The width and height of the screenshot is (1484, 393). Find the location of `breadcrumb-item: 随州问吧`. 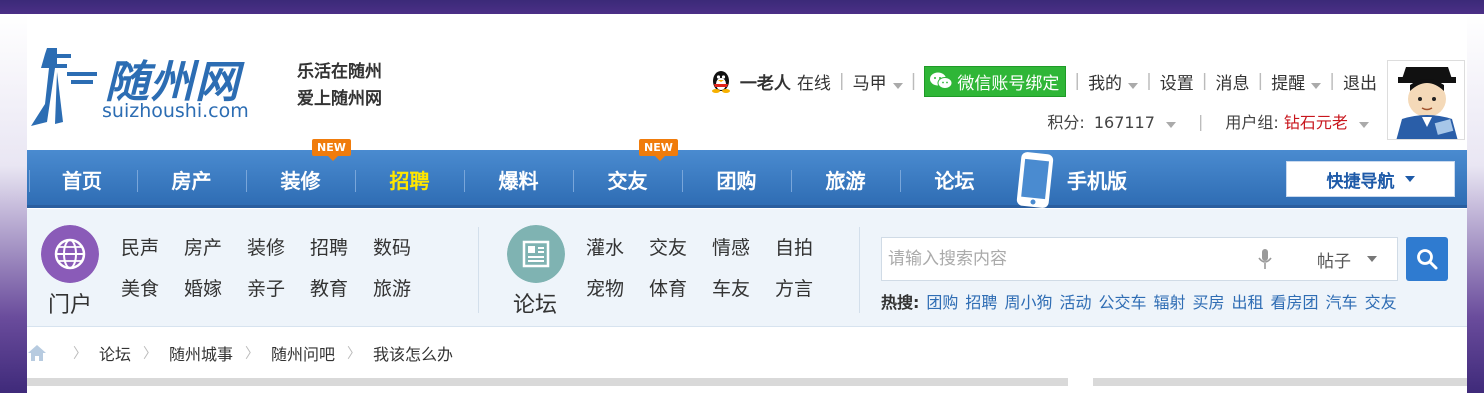

breadcrumb-item: 随州问吧 is located at coordinates (303, 353).